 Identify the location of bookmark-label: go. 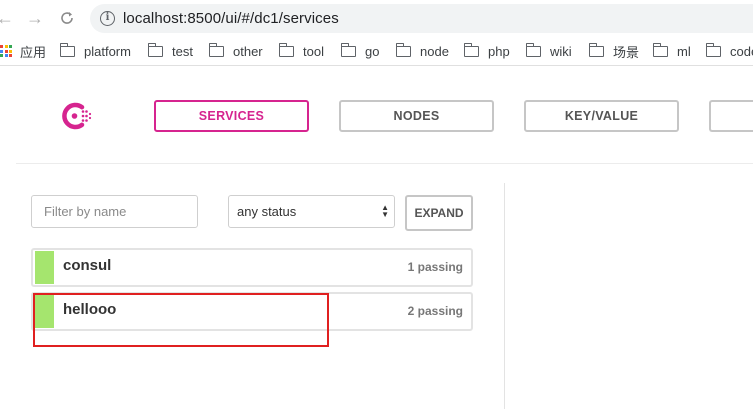
(372, 51).